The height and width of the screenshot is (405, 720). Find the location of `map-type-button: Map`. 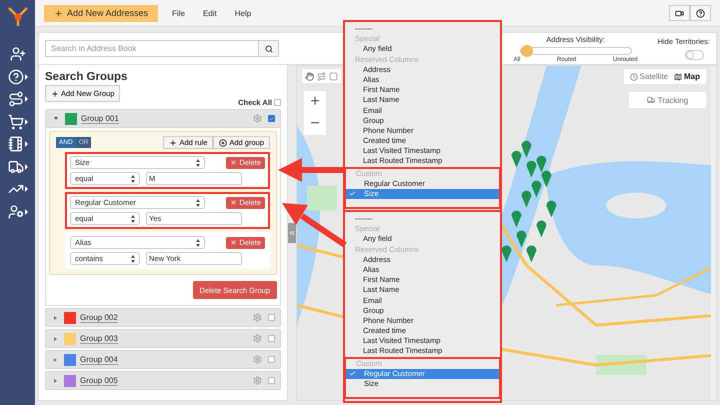

map-type-button: Map is located at coordinates (687, 76).